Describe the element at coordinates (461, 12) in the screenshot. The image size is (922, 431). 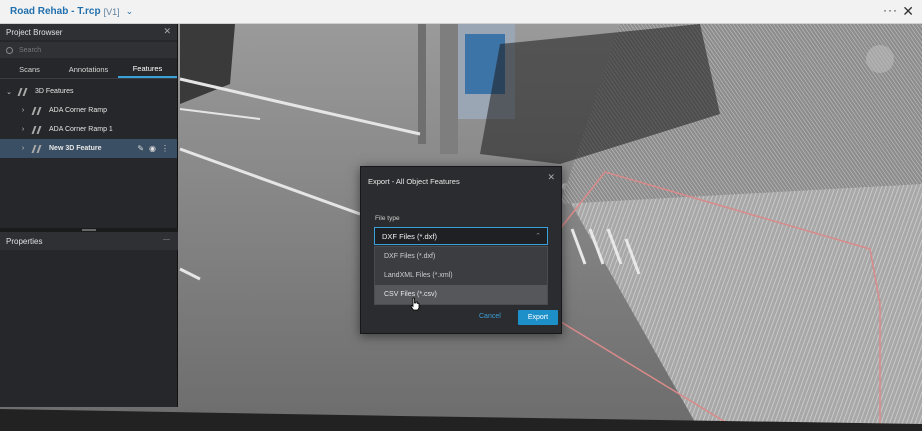
I see `title-bar: Road Rehab - T.rcp [V1] ⌄ ··· ✕` at that location.